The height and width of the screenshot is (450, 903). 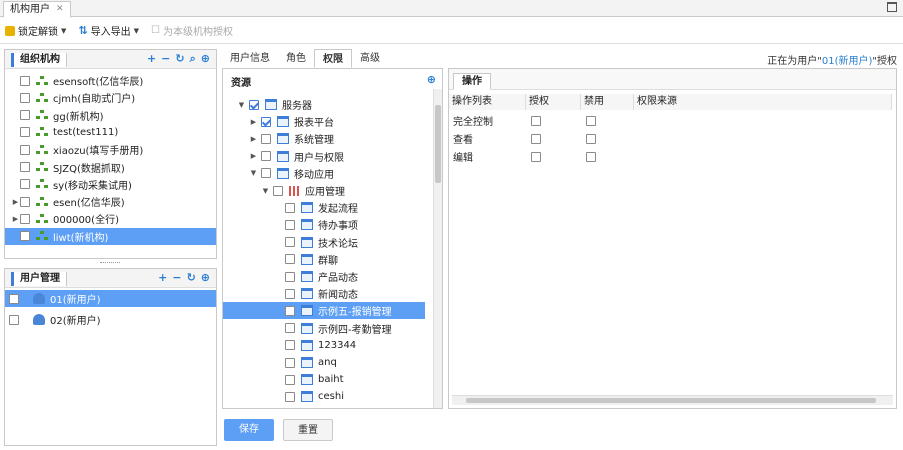 What do you see at coordinates (324, 293) in the screenshot?
I see `resource-tree-item: 新闻动态` at bounding box center [324, 293].